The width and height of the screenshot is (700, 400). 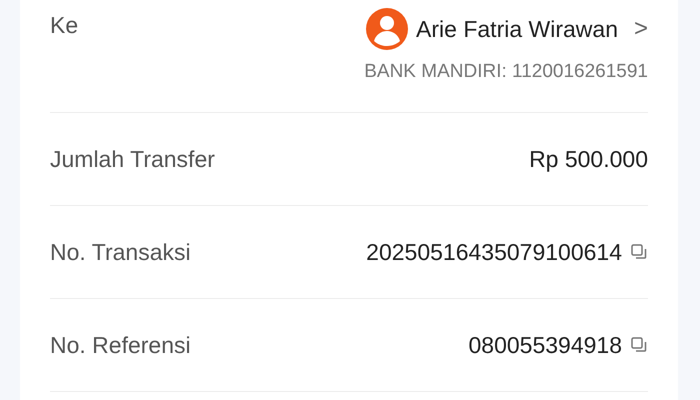 I want to click on field-label: Ke, so click(x=64, y=25).